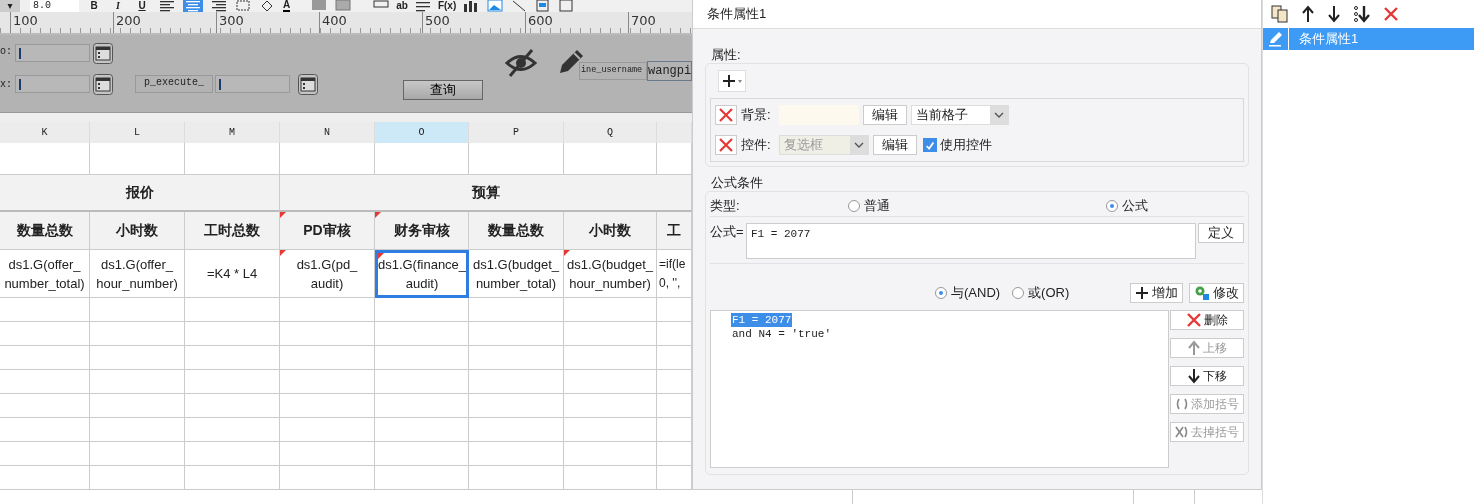 The height and width of the screenshot is (504, 1474). Describe the element at coordinates (869, 206) in the screenshot. I see `type-radio: 普通` at that location.